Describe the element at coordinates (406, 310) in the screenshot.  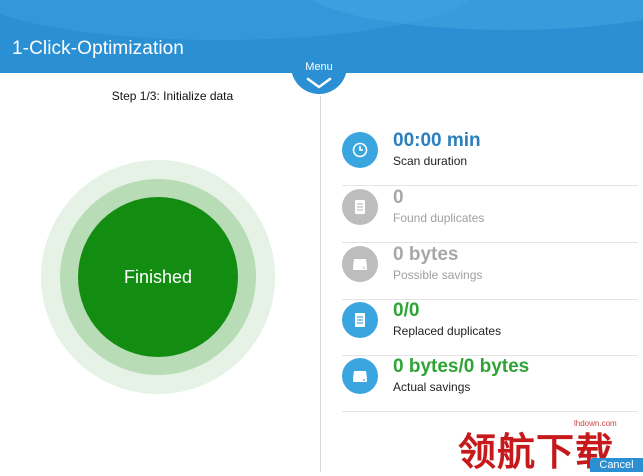
I see `replaced-duplicates-value: 0/0` at that location.